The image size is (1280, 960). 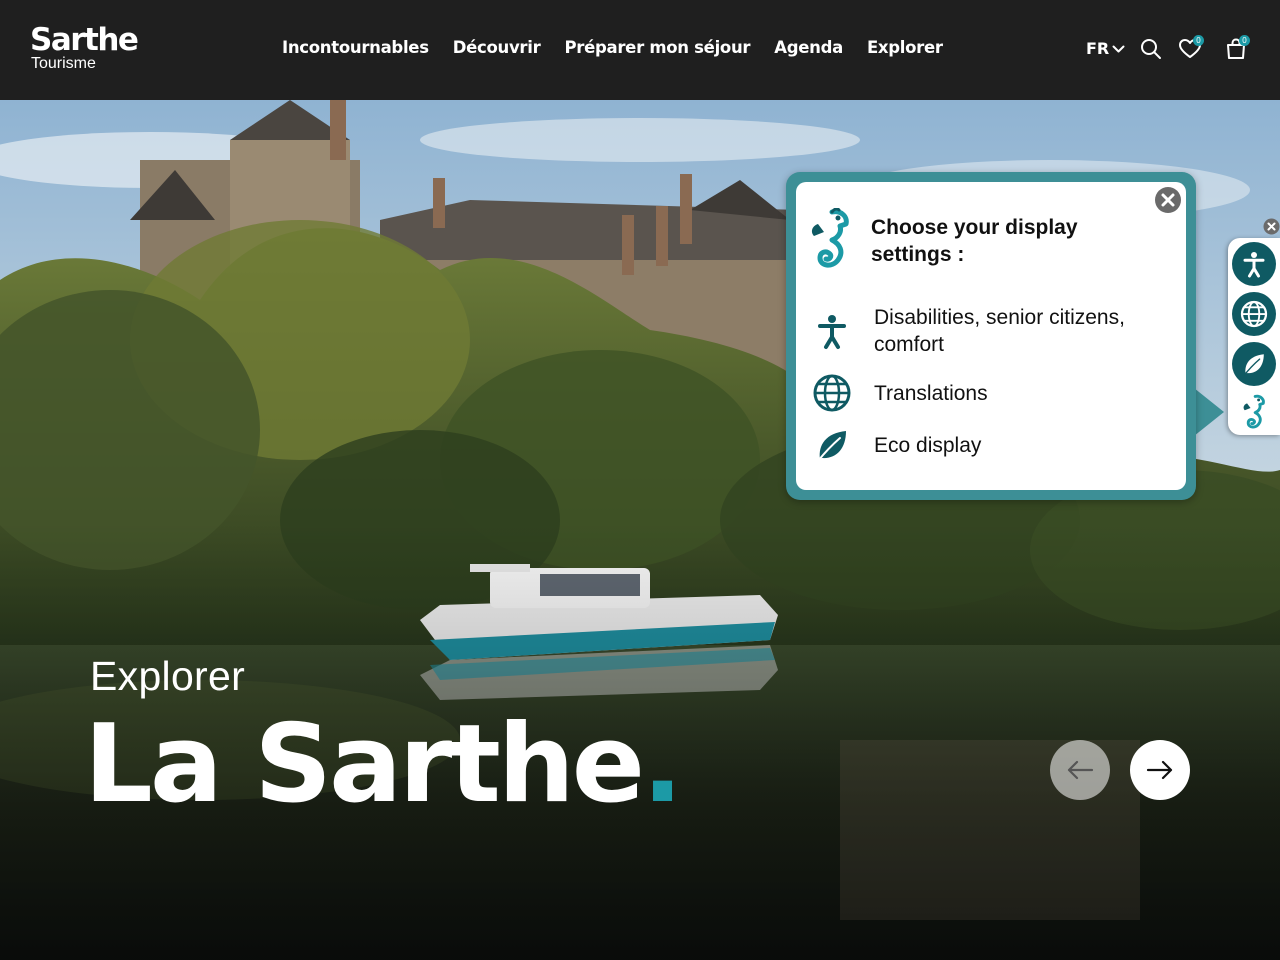 What do you see at coordinates (1198, 40) in the screenshot?
I see `favorites-count-badge: 0` at bounding box center [1198, 40].